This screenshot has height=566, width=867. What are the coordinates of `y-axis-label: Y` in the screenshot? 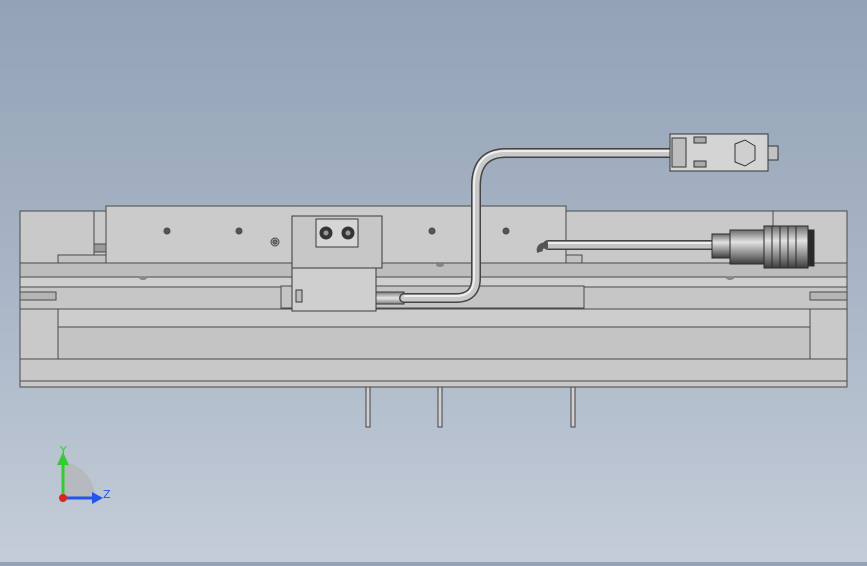 It's located at (63, 450).